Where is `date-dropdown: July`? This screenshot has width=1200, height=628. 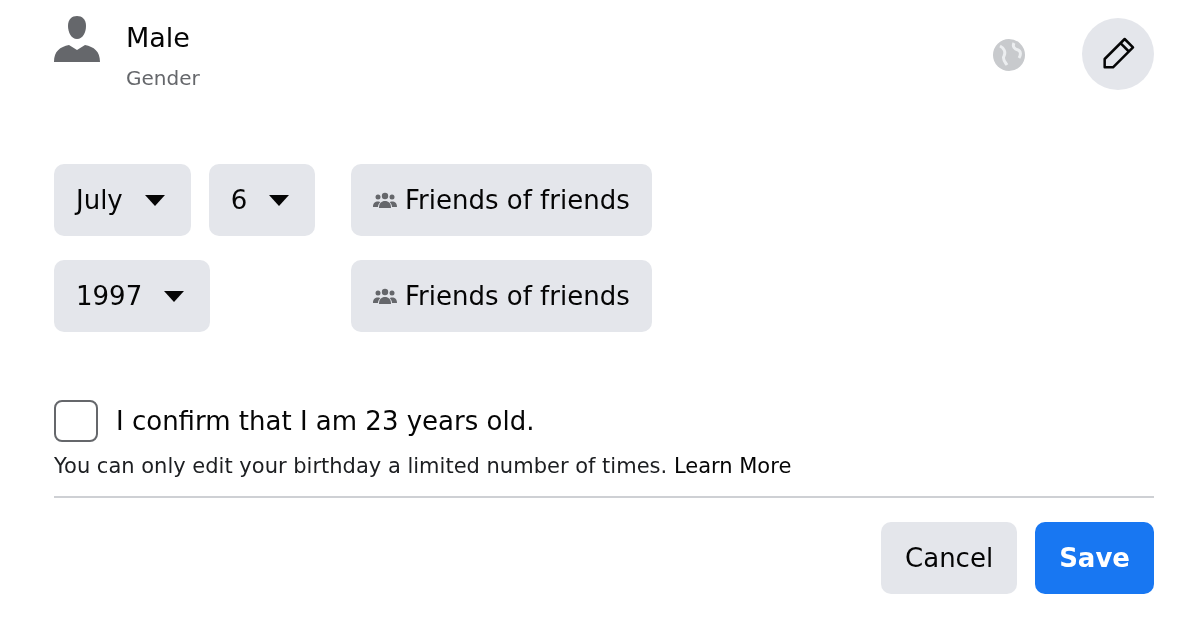
date-dropdown: July is located at coordinates (122, 200).